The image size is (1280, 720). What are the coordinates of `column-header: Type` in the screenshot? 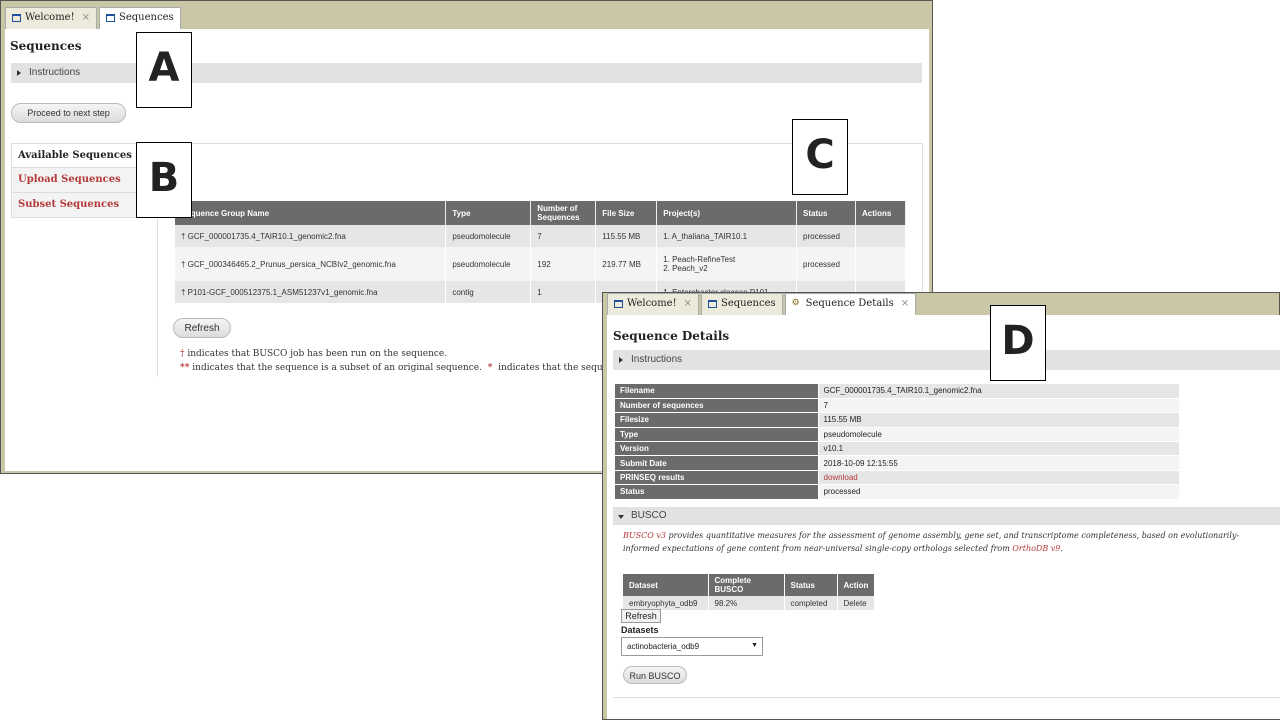 It's located at (488, 213).